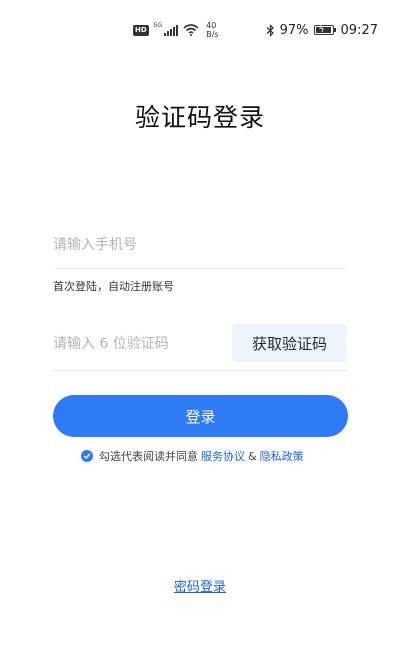  What do you see at coordinates (191, 30) in the screenshot?
I see `wifi-icon` at bounding box center [191, 30].